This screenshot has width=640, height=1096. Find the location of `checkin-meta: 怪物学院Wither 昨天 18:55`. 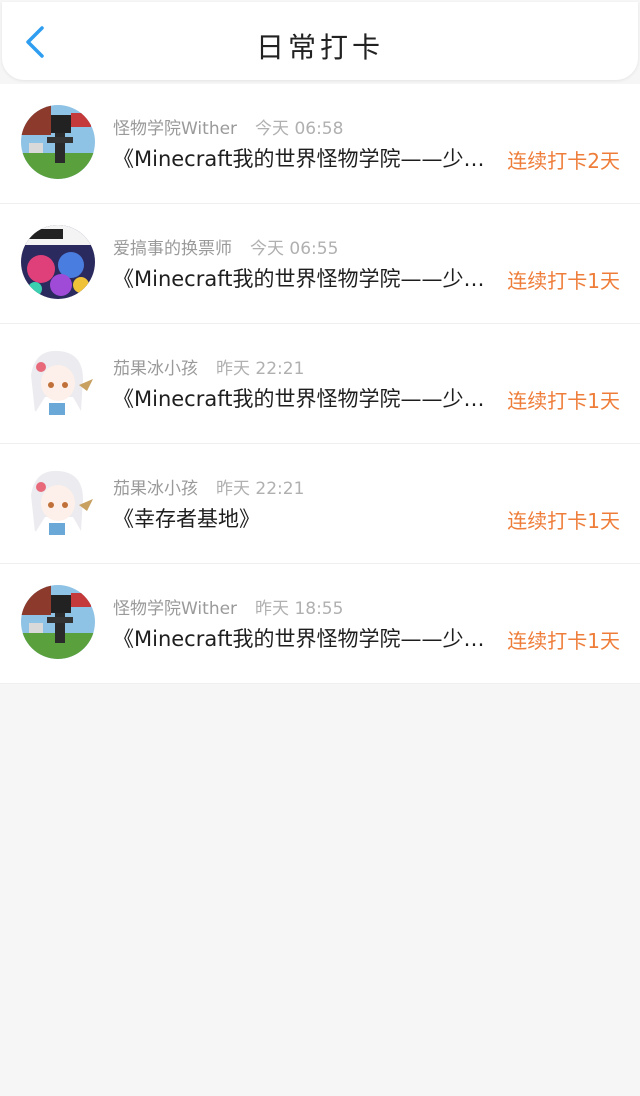

checkin-meta: 怪物学院Wither 昨天 18:55 is located at coordinates (228, 606).